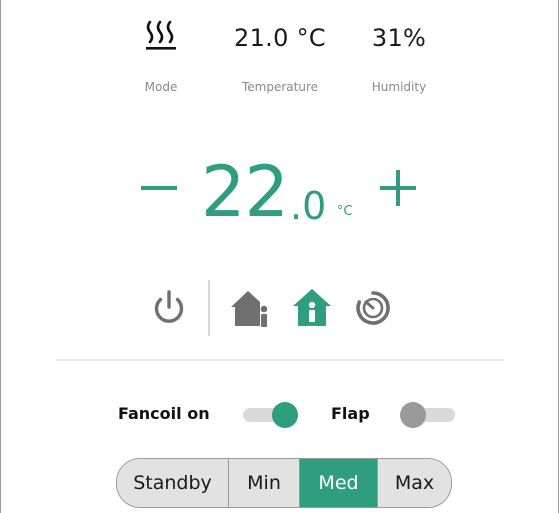 This screenshot has width=559, height=513. Describe the element at coordinates (161, 188) in the screenshot. I see `decrease-setpoint-button` at that location.